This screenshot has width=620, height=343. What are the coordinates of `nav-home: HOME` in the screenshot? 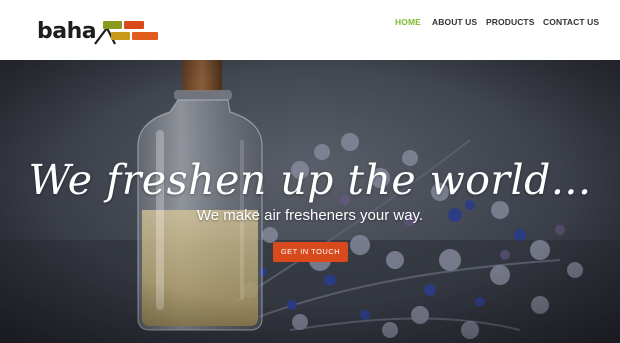 It's located at (408, 22).